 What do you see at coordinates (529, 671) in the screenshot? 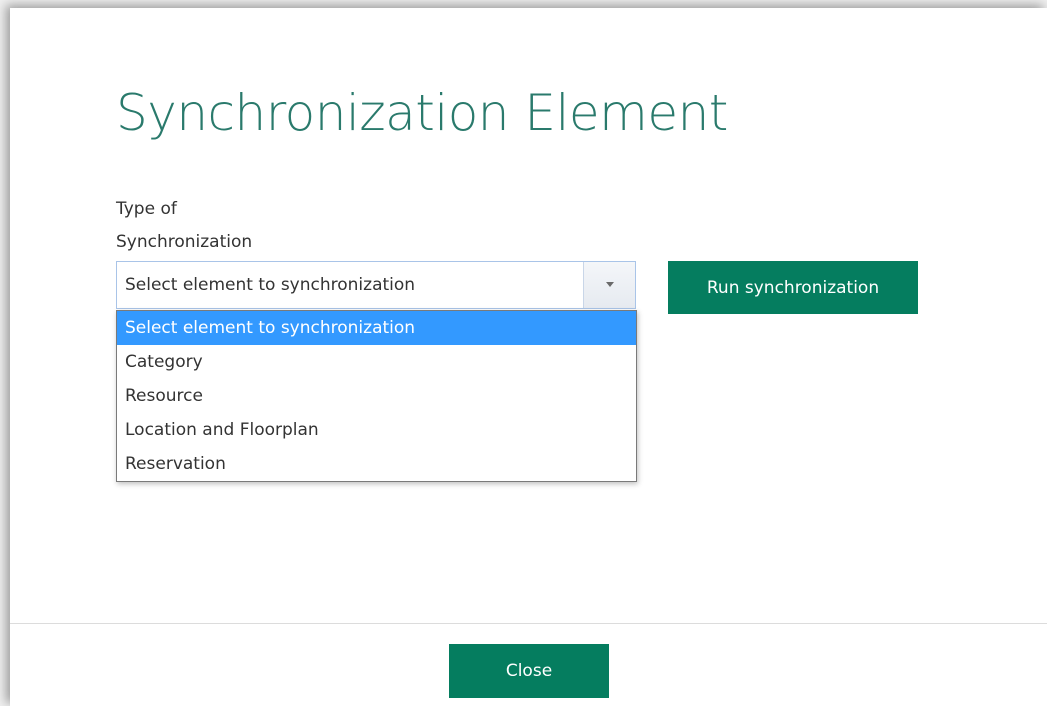
I see `close-button: Close` at bounding box center [529, 671].